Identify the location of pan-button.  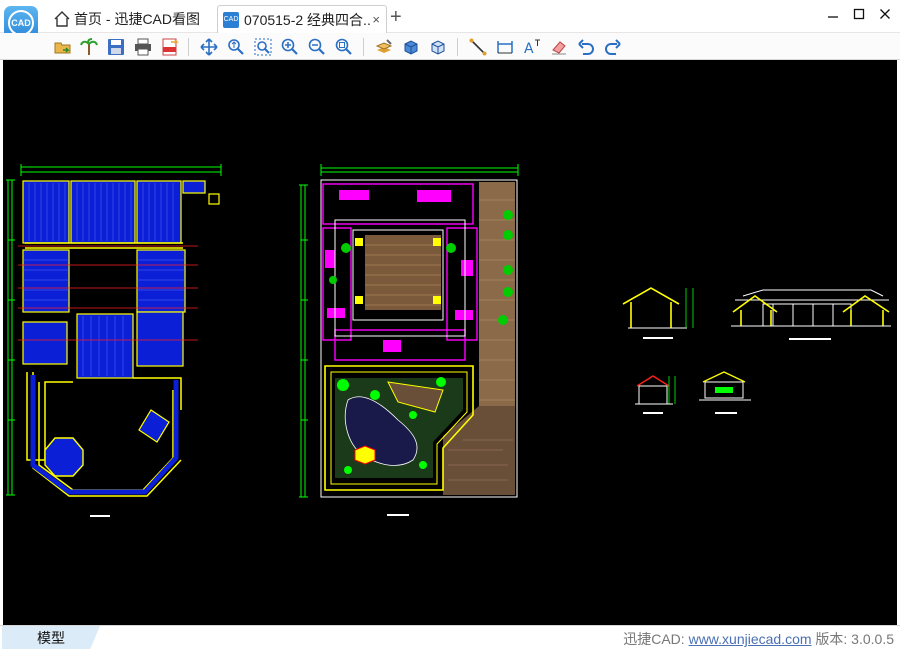
(209, 47).